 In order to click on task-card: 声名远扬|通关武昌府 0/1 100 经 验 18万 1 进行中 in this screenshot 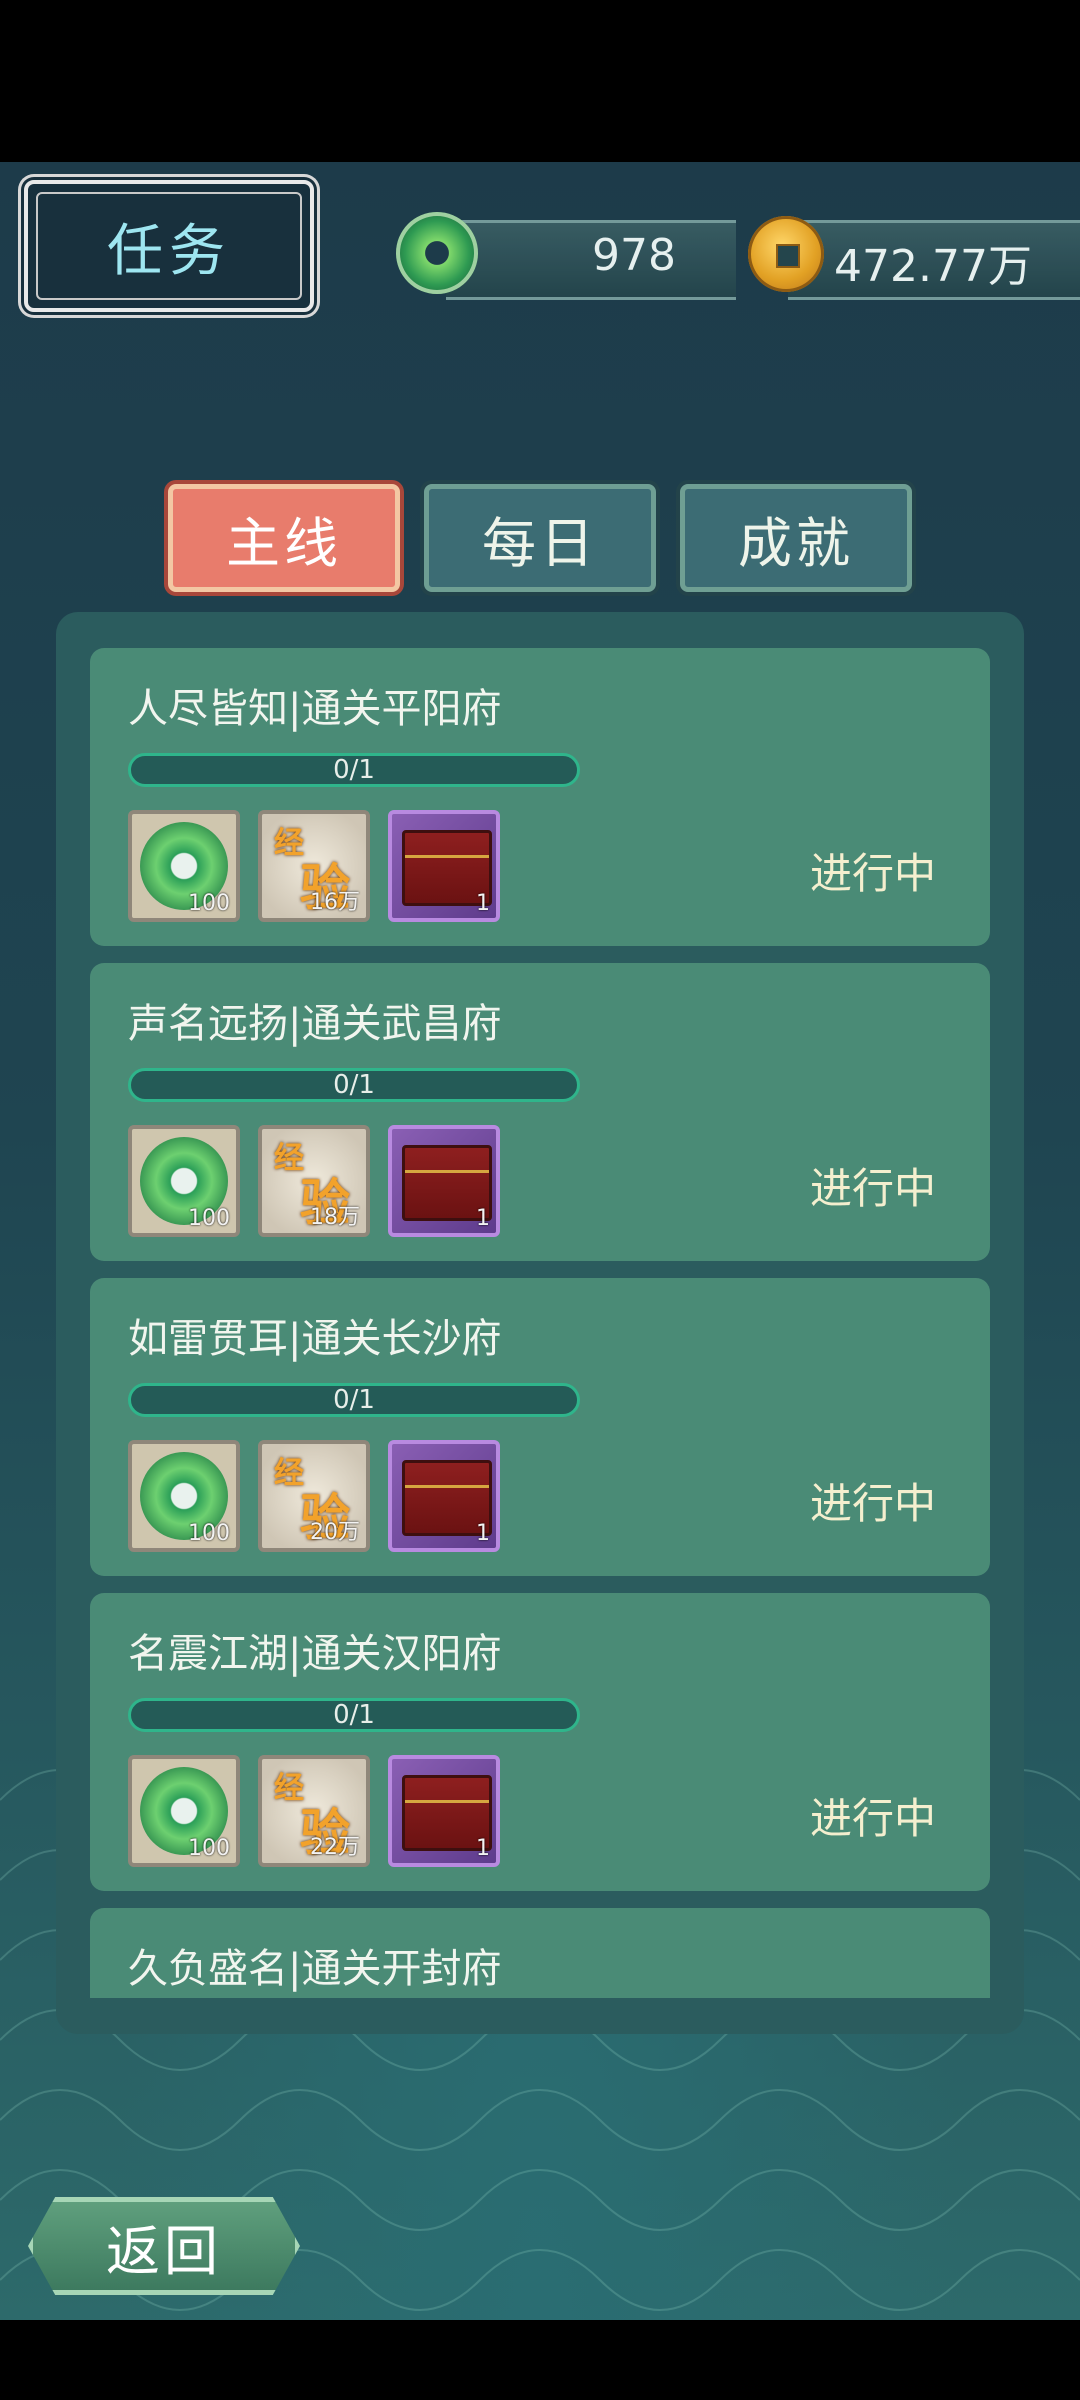, I will do `click(540, 1112)`.